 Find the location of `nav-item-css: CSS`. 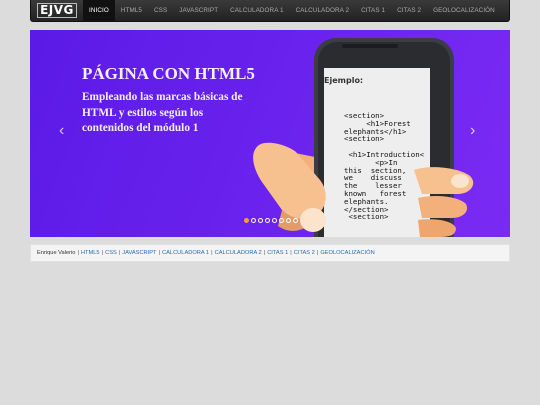

nav-item-css: CSS is located at coordinates (160, 10).